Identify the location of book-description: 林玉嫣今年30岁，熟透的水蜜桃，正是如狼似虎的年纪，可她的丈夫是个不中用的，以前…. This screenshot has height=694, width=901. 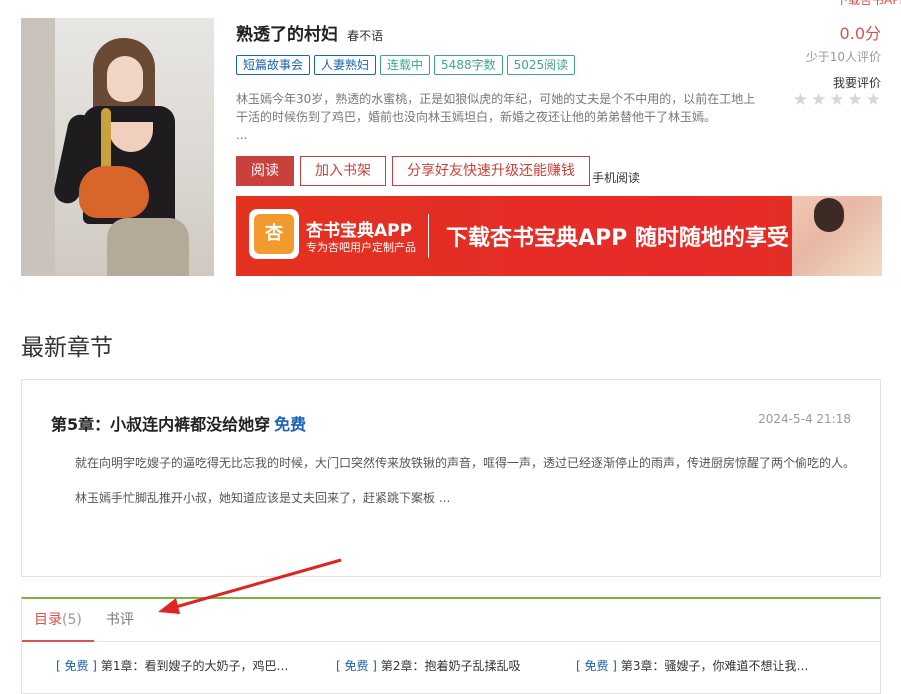
(501, 117).